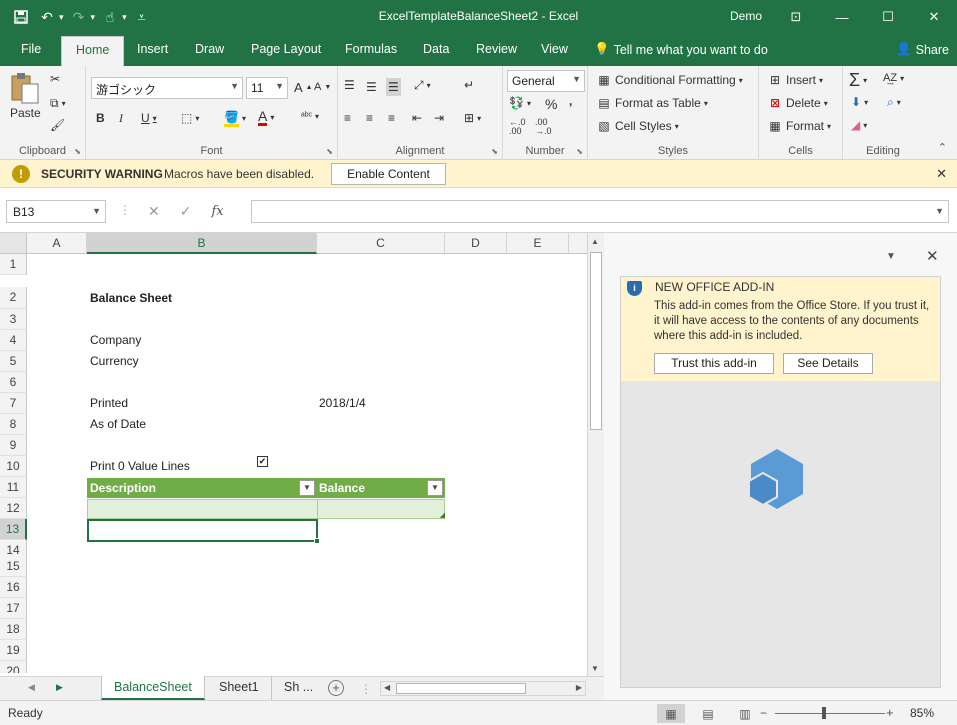  Describe the element at coordinates (371, 87) in the screenshot. I see `middle-align-icon: ☰` at that location.